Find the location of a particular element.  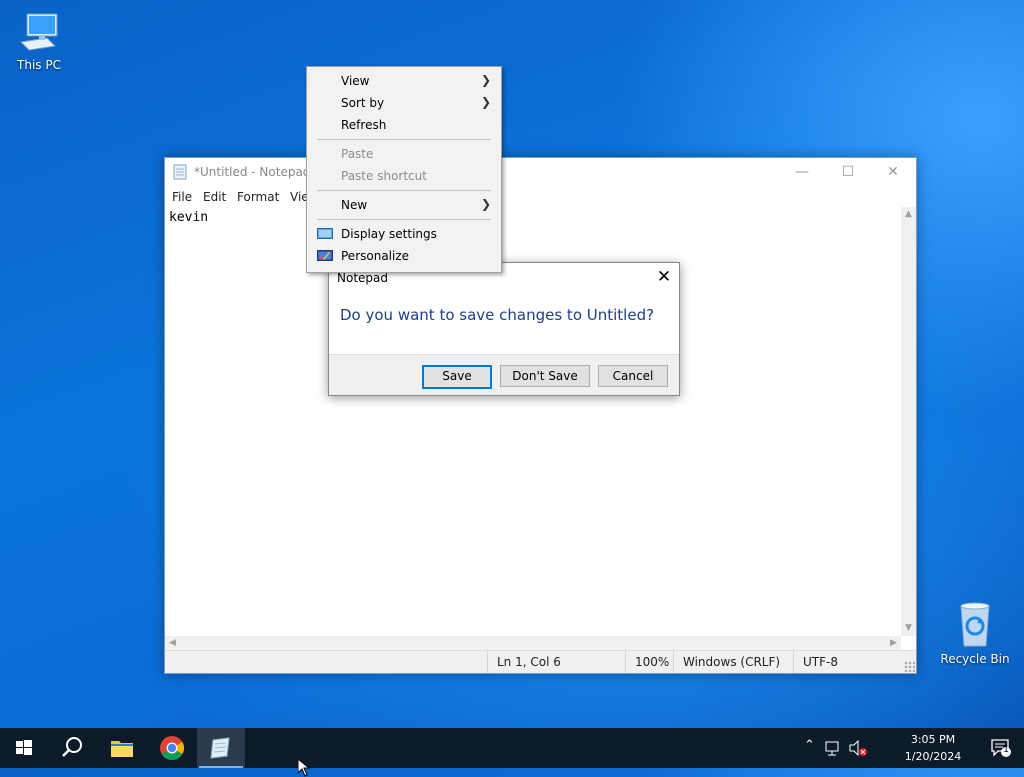

menu-item-refresh: Refresh is located at coordinates (404, 125).